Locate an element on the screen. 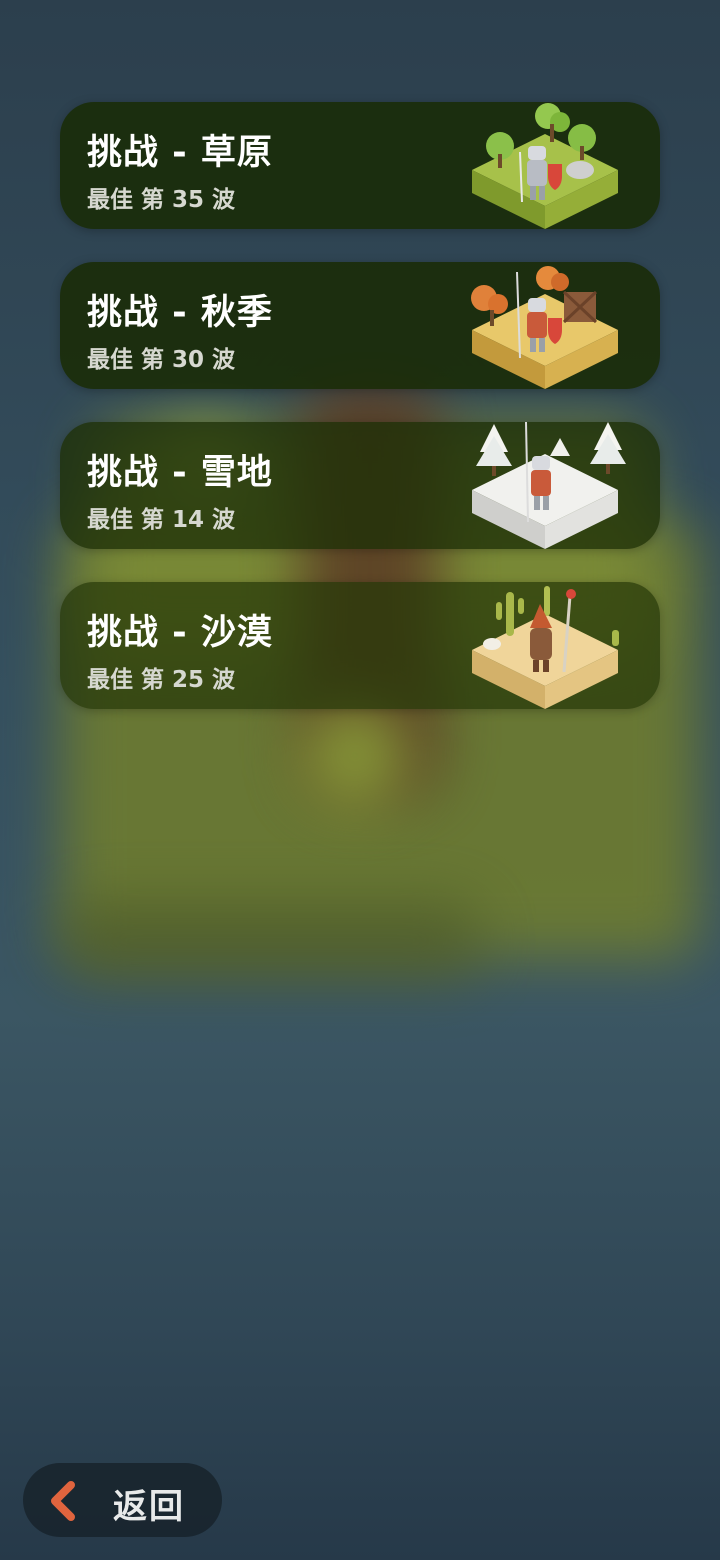 The image size is (720, 1560). challenge-card-snow: 挑战 - 雪地 最佳 第 14 波 is located at coordinates (360, 485).